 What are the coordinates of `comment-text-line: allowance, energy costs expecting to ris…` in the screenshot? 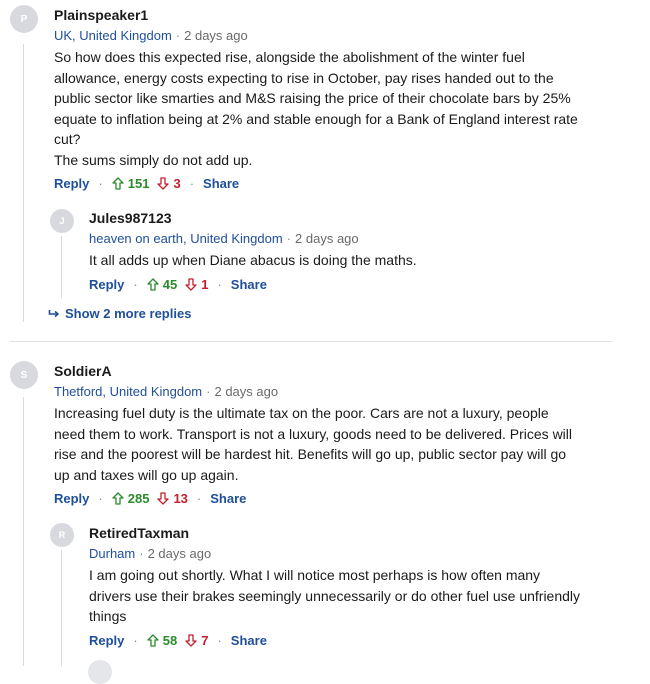 It's located at (304, 77).